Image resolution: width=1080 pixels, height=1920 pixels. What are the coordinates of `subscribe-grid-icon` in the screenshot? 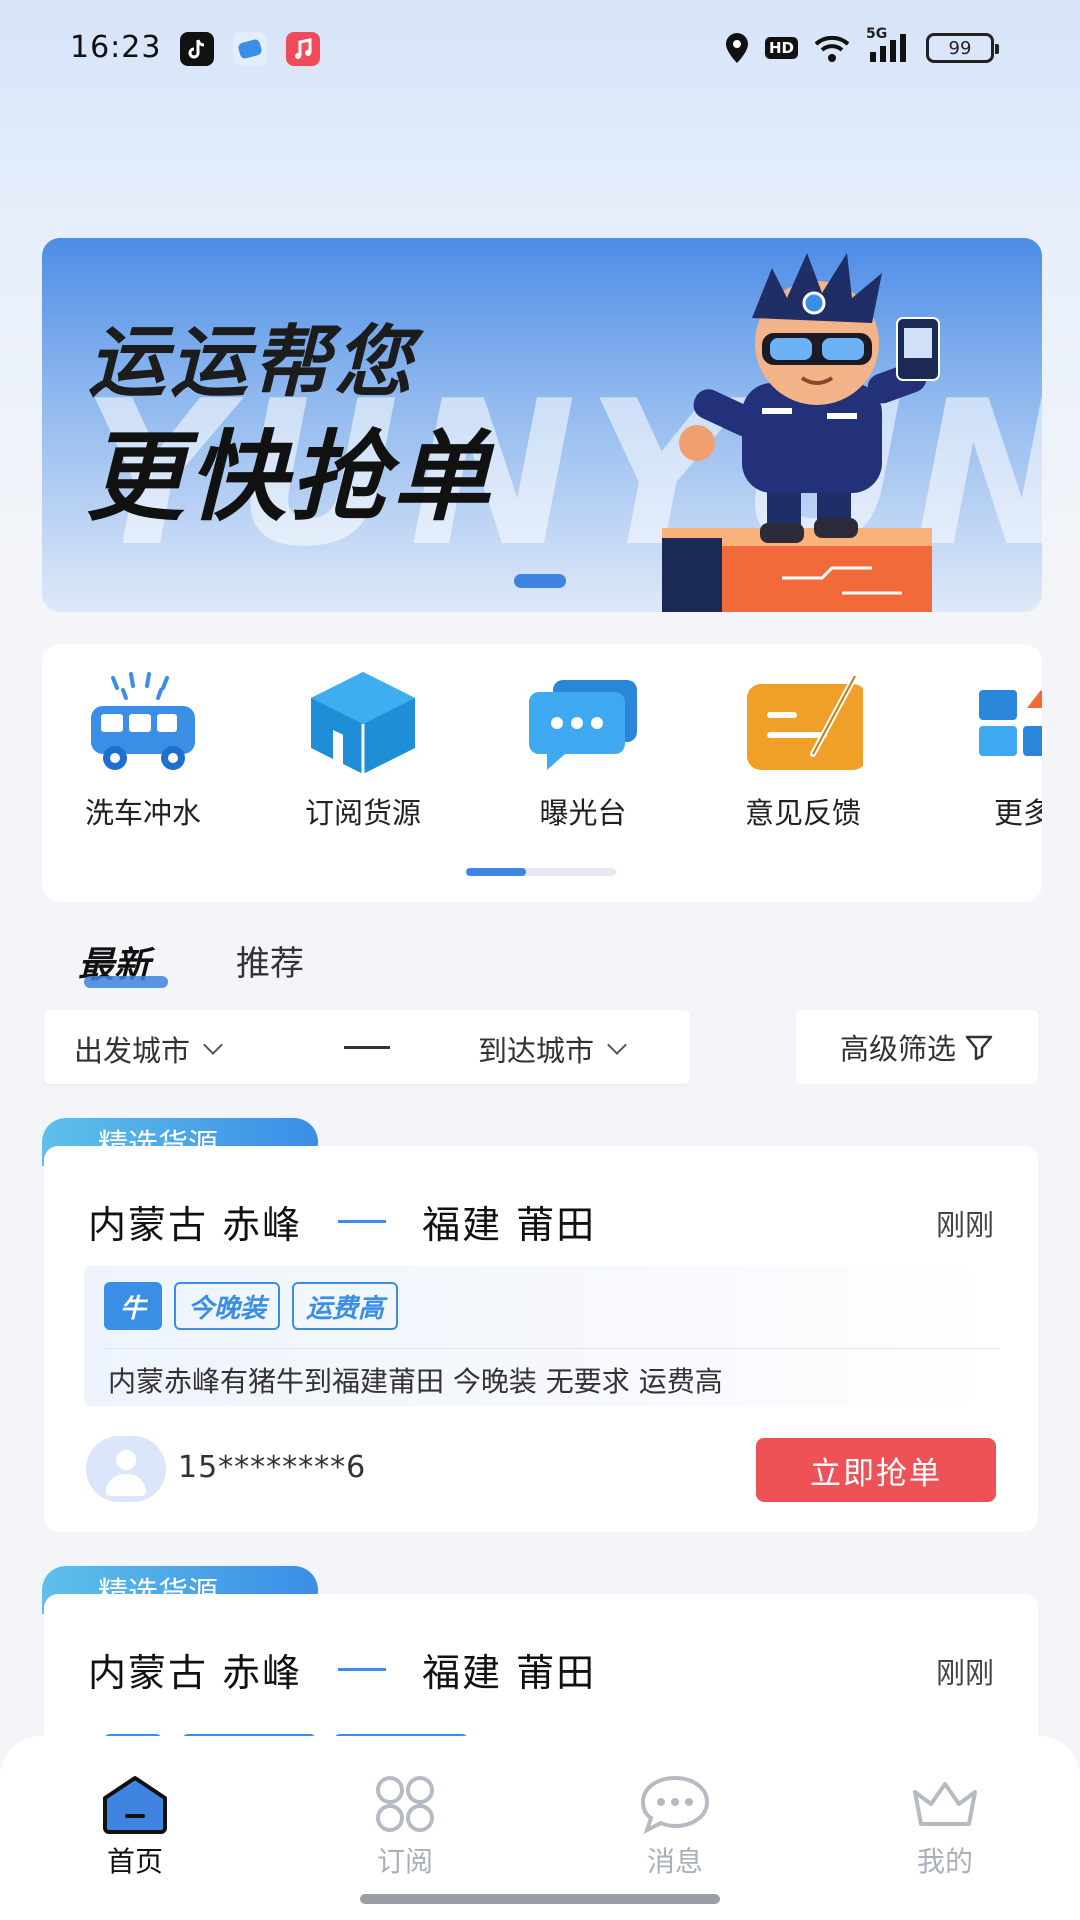 It's located at (405, 1804).